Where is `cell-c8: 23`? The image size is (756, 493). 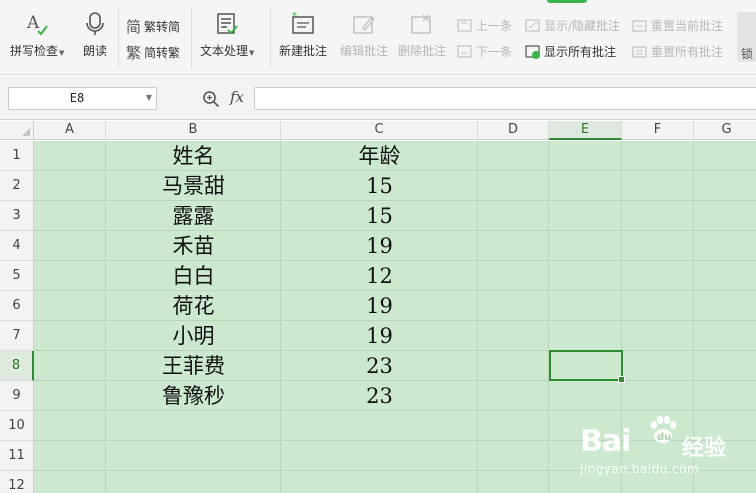 cell-c8: 23 is located at coordinates (379, 366).